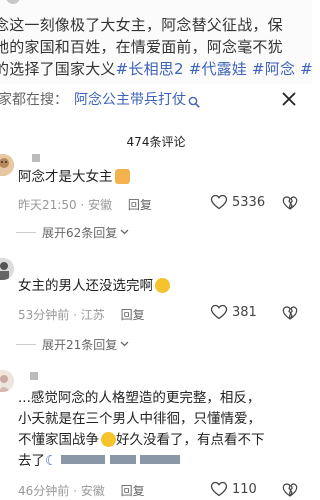 The height and width of the screenshot is (500, 320). I want to click on caption-line-3-text: 的选择了国家大义, so click(58, 69).